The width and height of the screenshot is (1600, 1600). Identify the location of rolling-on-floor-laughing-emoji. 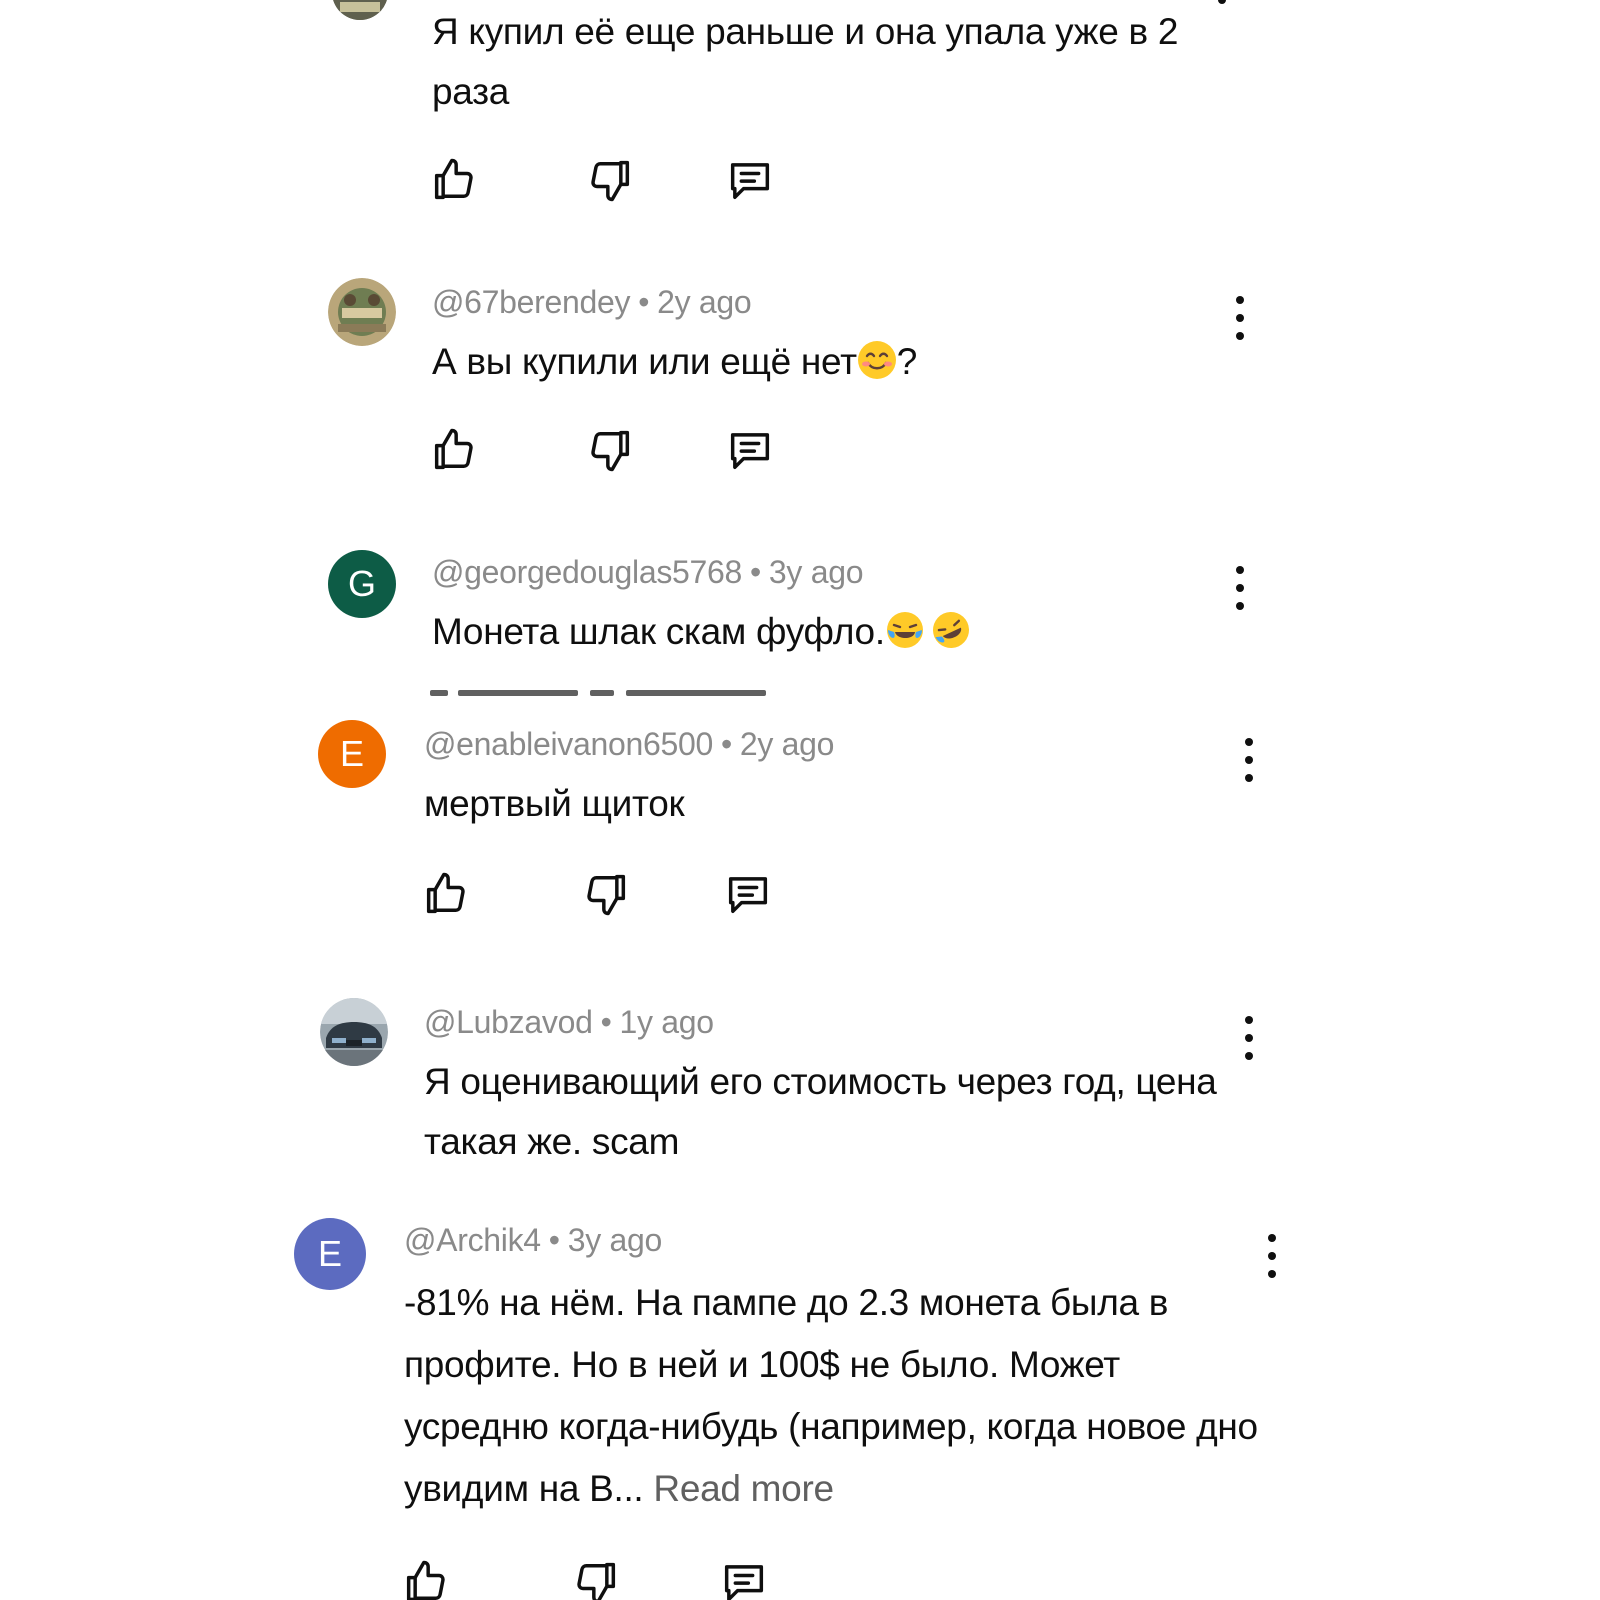
(950, 630).